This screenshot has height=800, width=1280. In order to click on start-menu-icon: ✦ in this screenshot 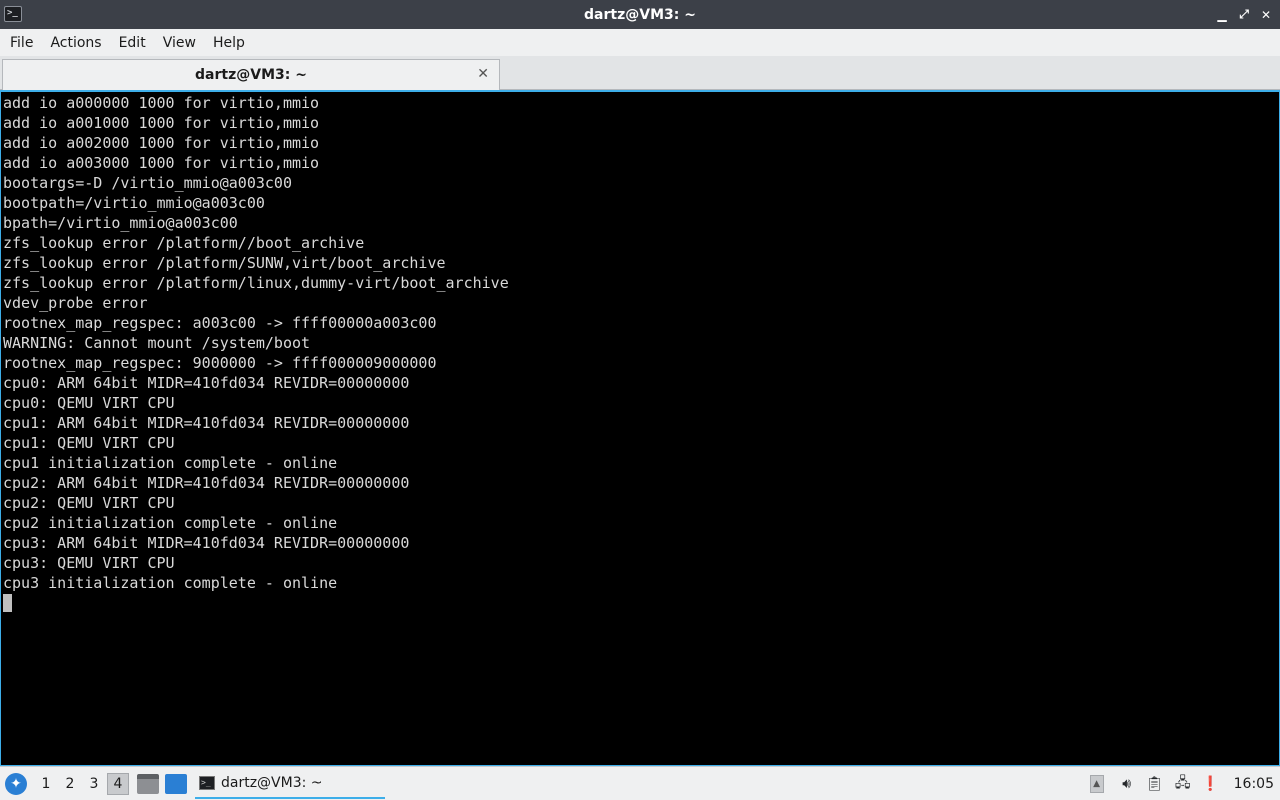, I will do `click(16, 783)`.